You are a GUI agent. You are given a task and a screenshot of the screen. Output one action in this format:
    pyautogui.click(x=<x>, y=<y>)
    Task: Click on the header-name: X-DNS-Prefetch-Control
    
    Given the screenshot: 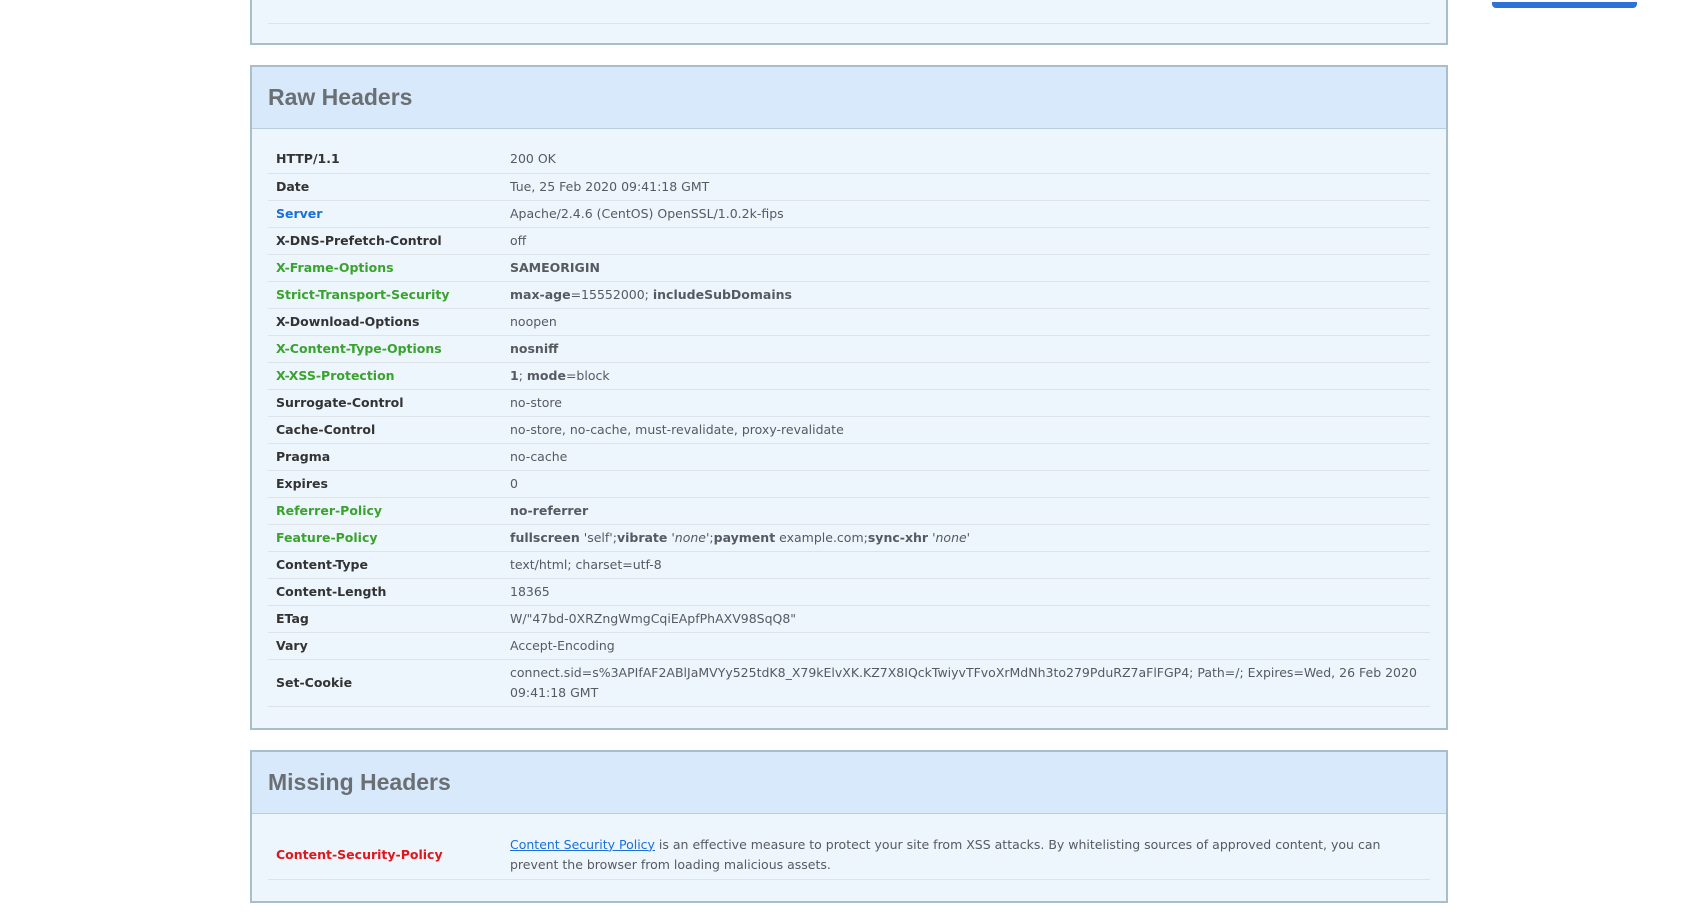 What is the action you would take?
    pyautogui.click(x=385, y=241)
    